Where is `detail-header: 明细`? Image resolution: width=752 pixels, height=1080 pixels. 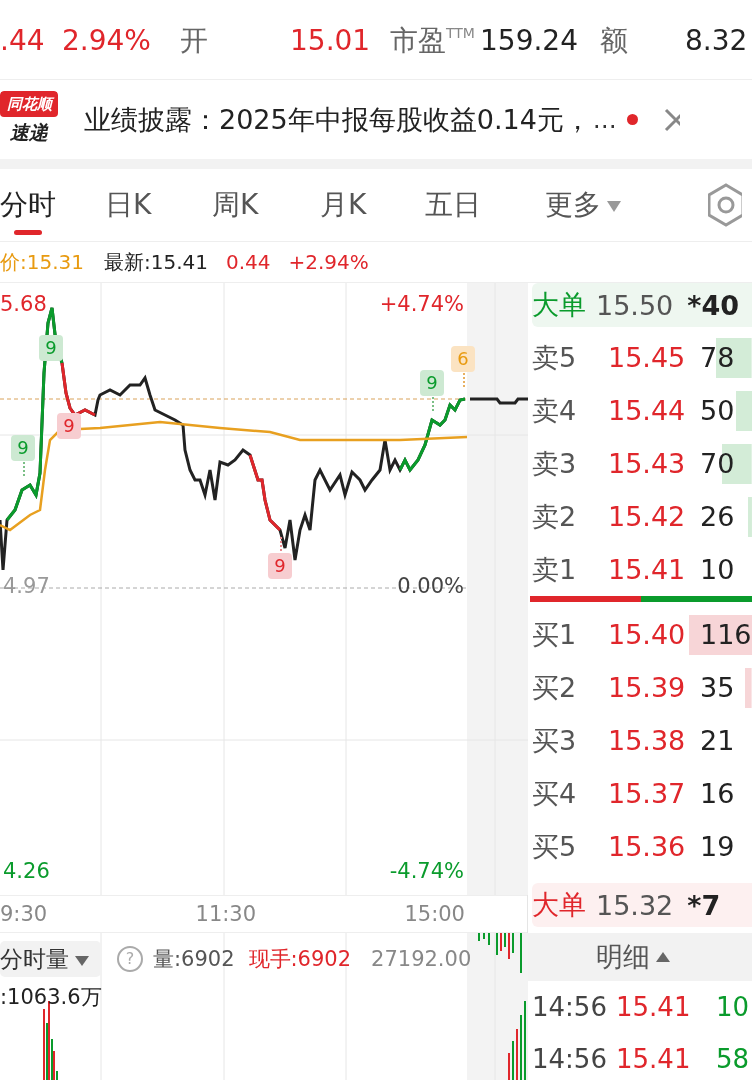
detail-header: 明细 is located at coordinates (640, 957).